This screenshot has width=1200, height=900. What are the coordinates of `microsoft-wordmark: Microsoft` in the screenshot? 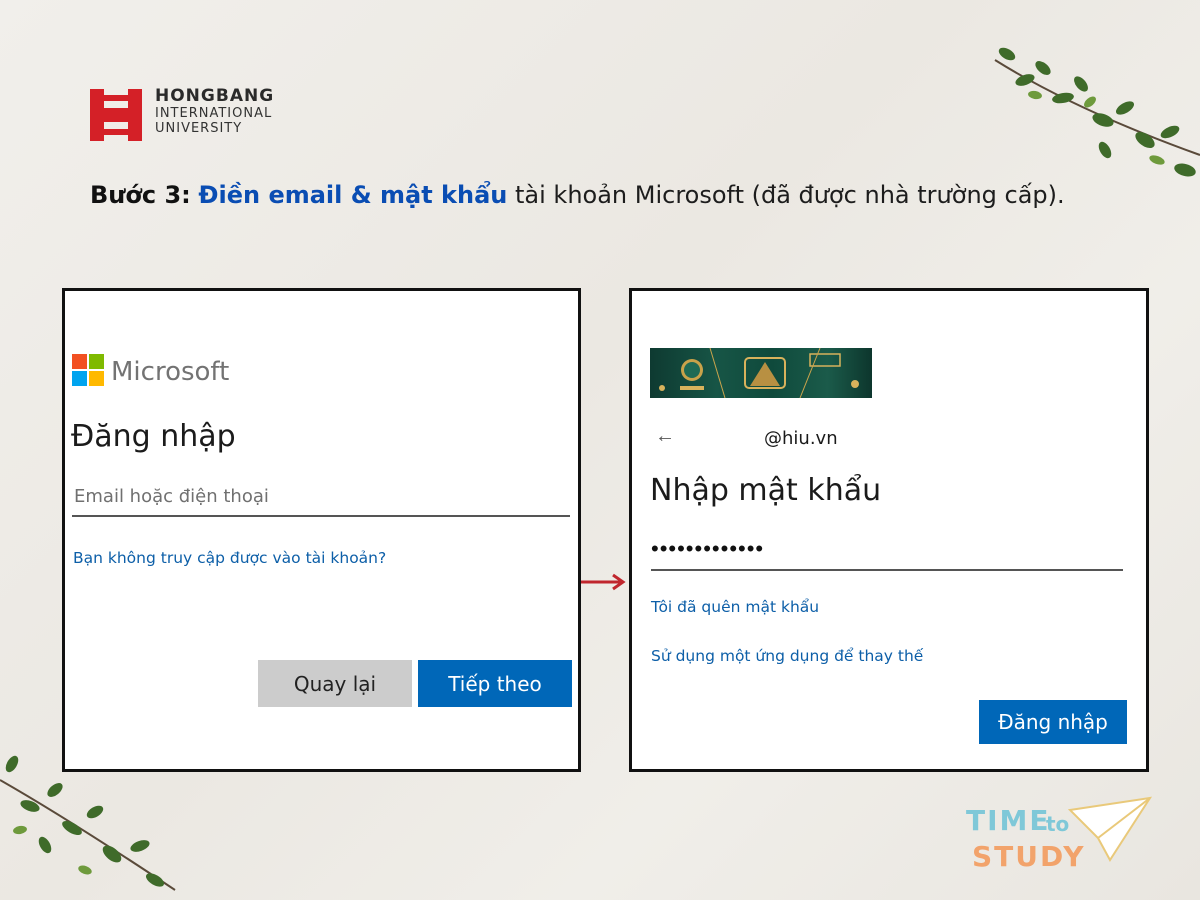 It's located at (170, 372).